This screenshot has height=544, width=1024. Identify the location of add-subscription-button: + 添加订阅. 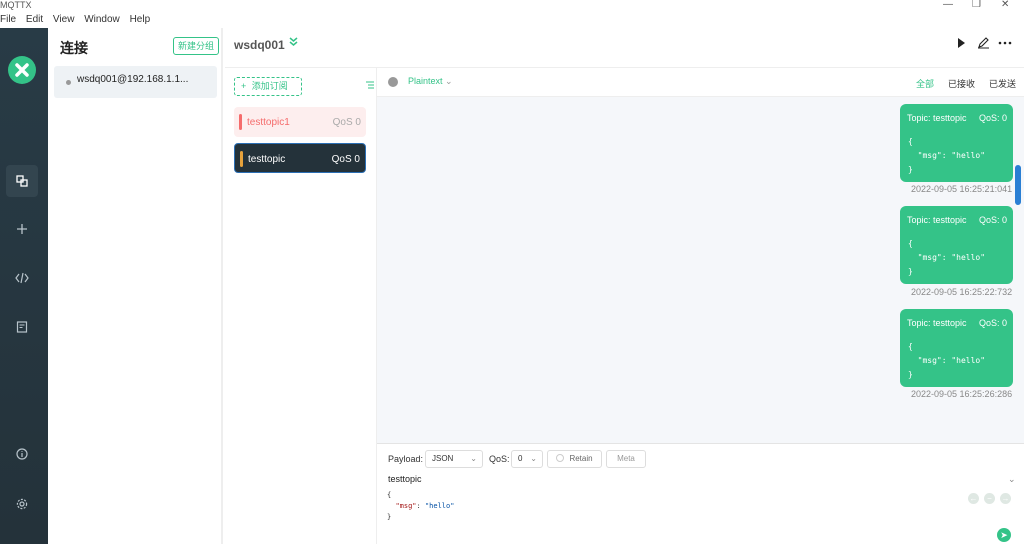
(268, 86).